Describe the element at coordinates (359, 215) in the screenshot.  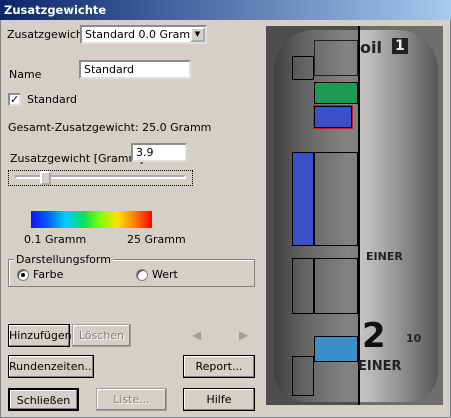
I see `car-center-line` at that location.